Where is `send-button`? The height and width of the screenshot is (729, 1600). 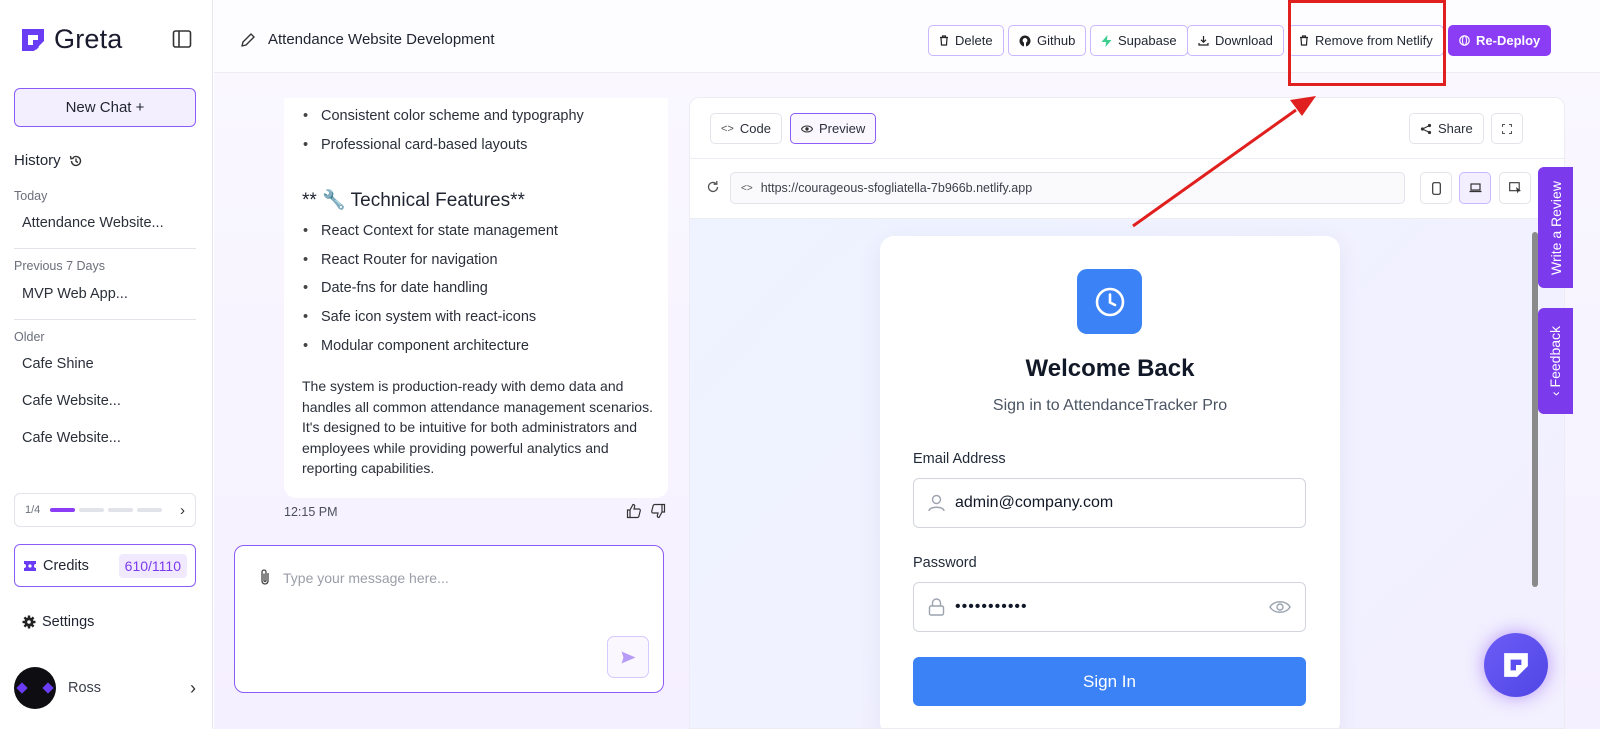 send-button is located at coordinates (628, 657).